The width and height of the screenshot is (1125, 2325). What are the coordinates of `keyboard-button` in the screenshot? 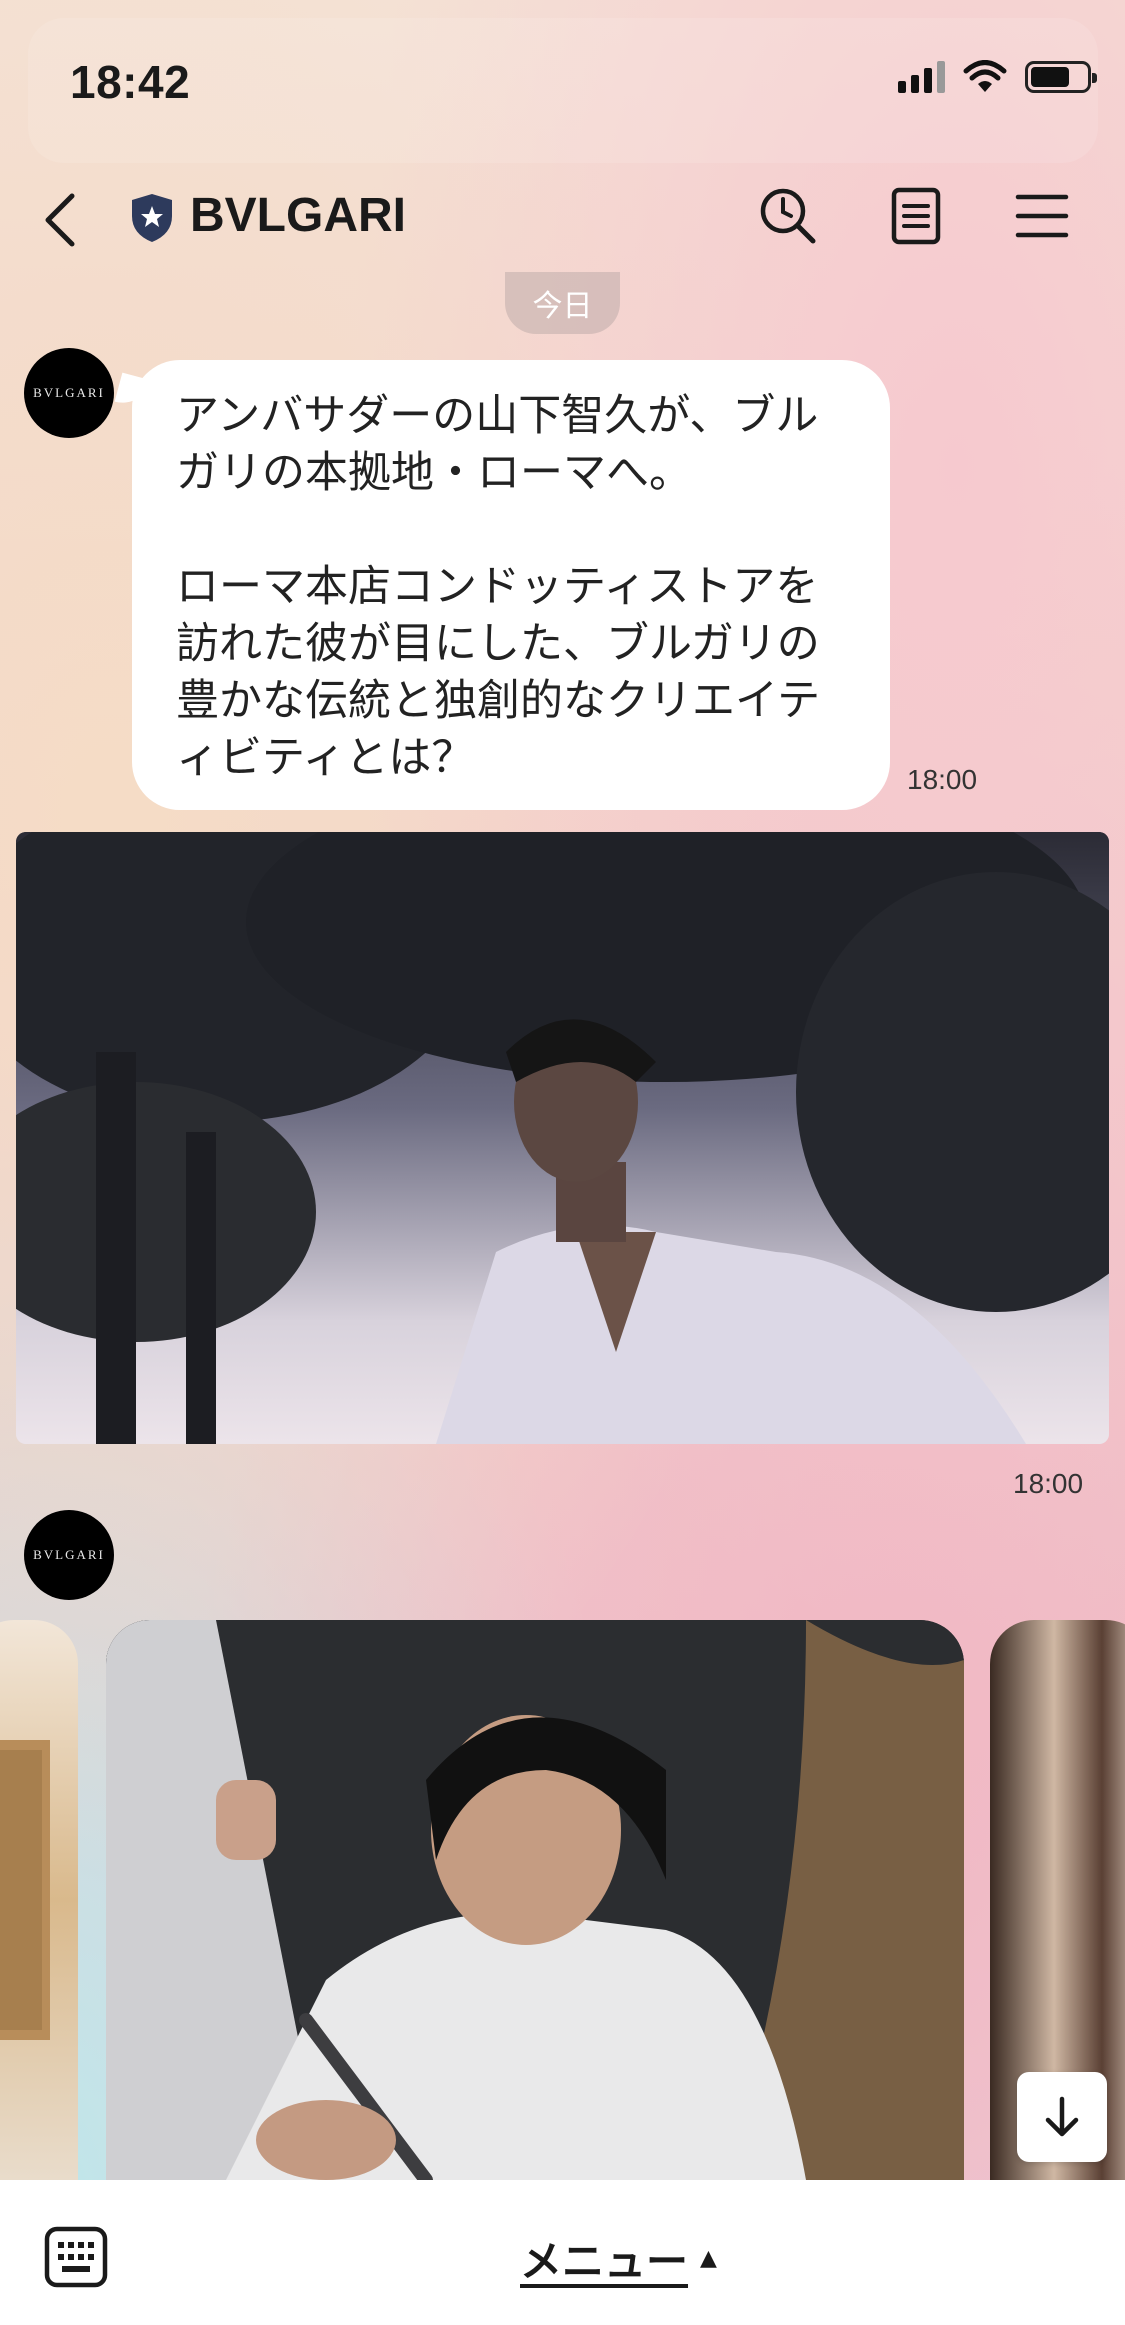 It's located at (76, 2257).